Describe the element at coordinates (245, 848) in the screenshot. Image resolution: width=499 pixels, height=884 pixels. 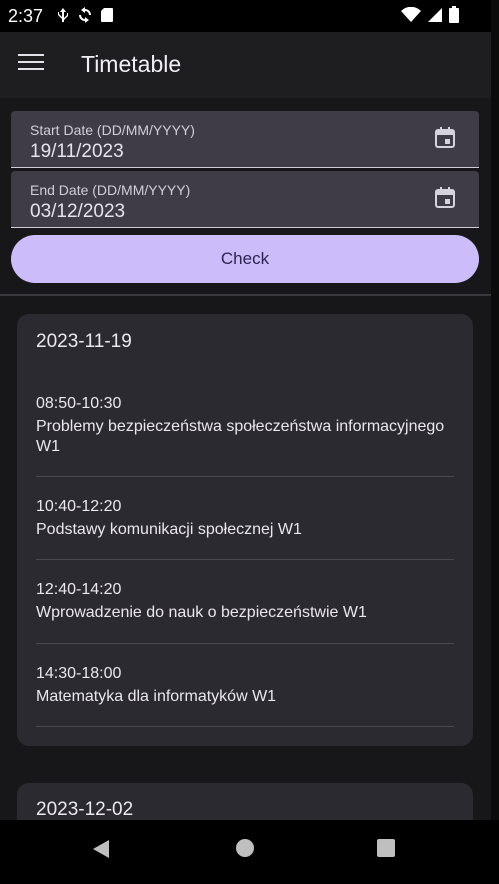
I see `home-icon` at that location.